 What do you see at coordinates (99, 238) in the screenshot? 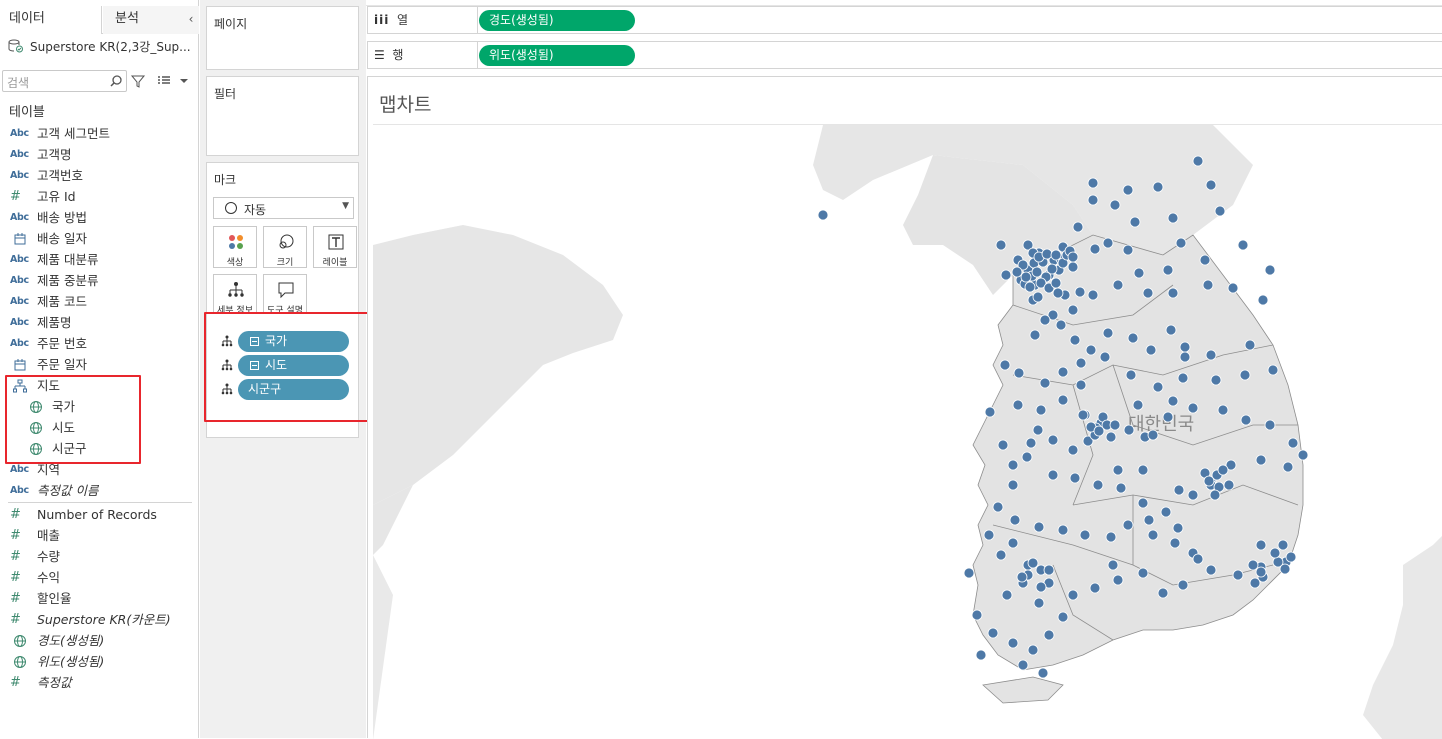
I see `field-item: 배송 일자` at bounding box center [99, 238].